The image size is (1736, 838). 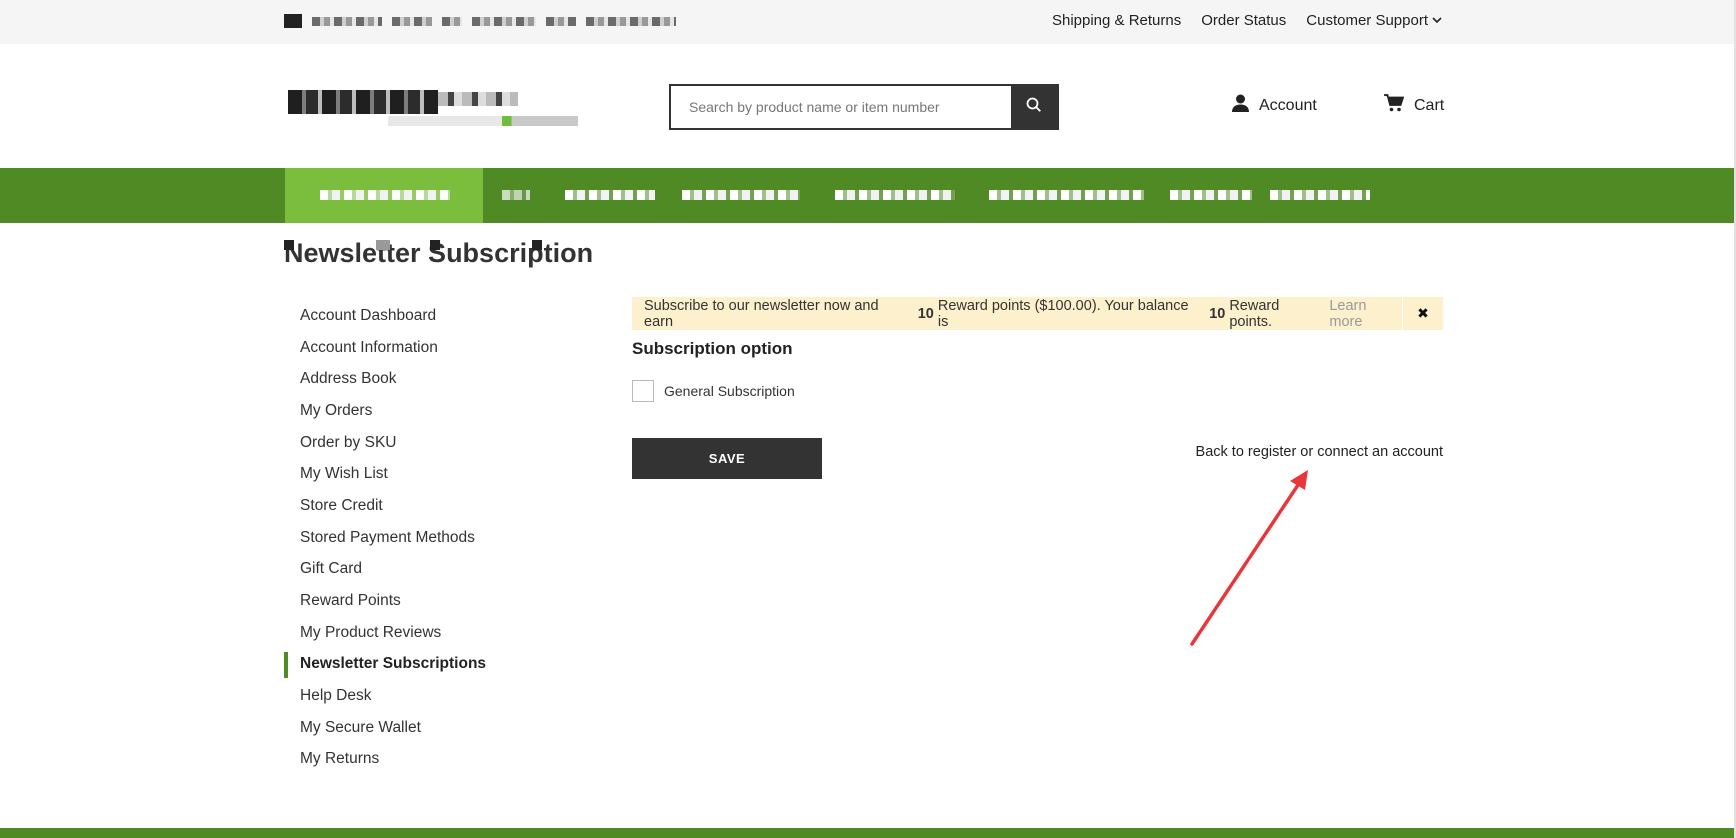 I want to click on sidebar-item-account-information: Account Information, so click(x=434, y=348).